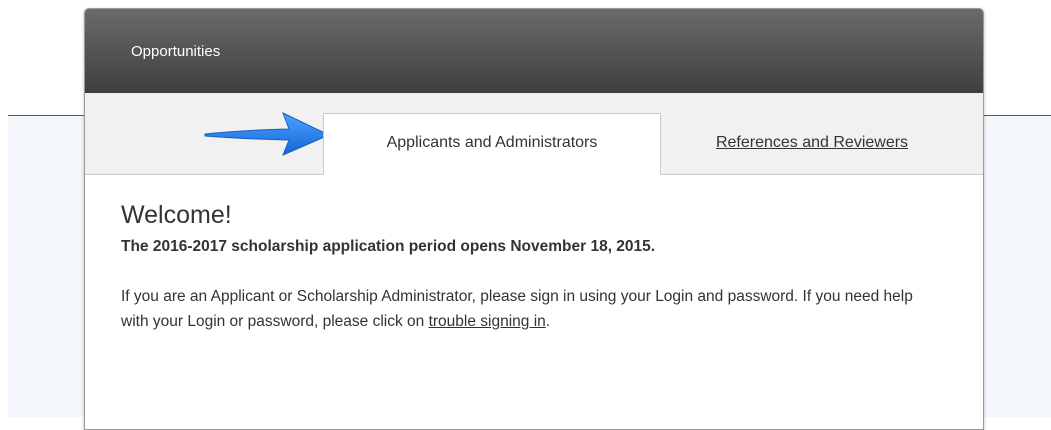 Image resolution: width=1051 pixels, height=430 pixels. I want to click on instructions-end: ., so click(548, 321).